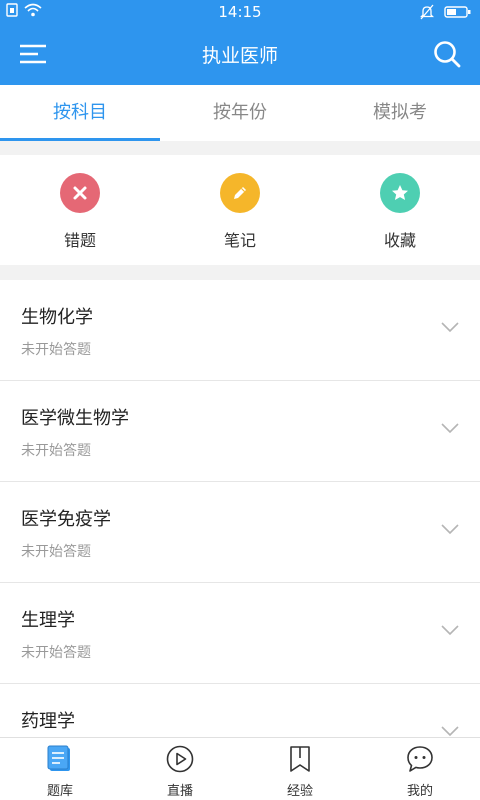 The height and width of the screenshot is (800, 480). What do you see at coordinates (239, 240) in the screenshot?
I see `notes-label: 笔记` at bounding box center [239, 240].